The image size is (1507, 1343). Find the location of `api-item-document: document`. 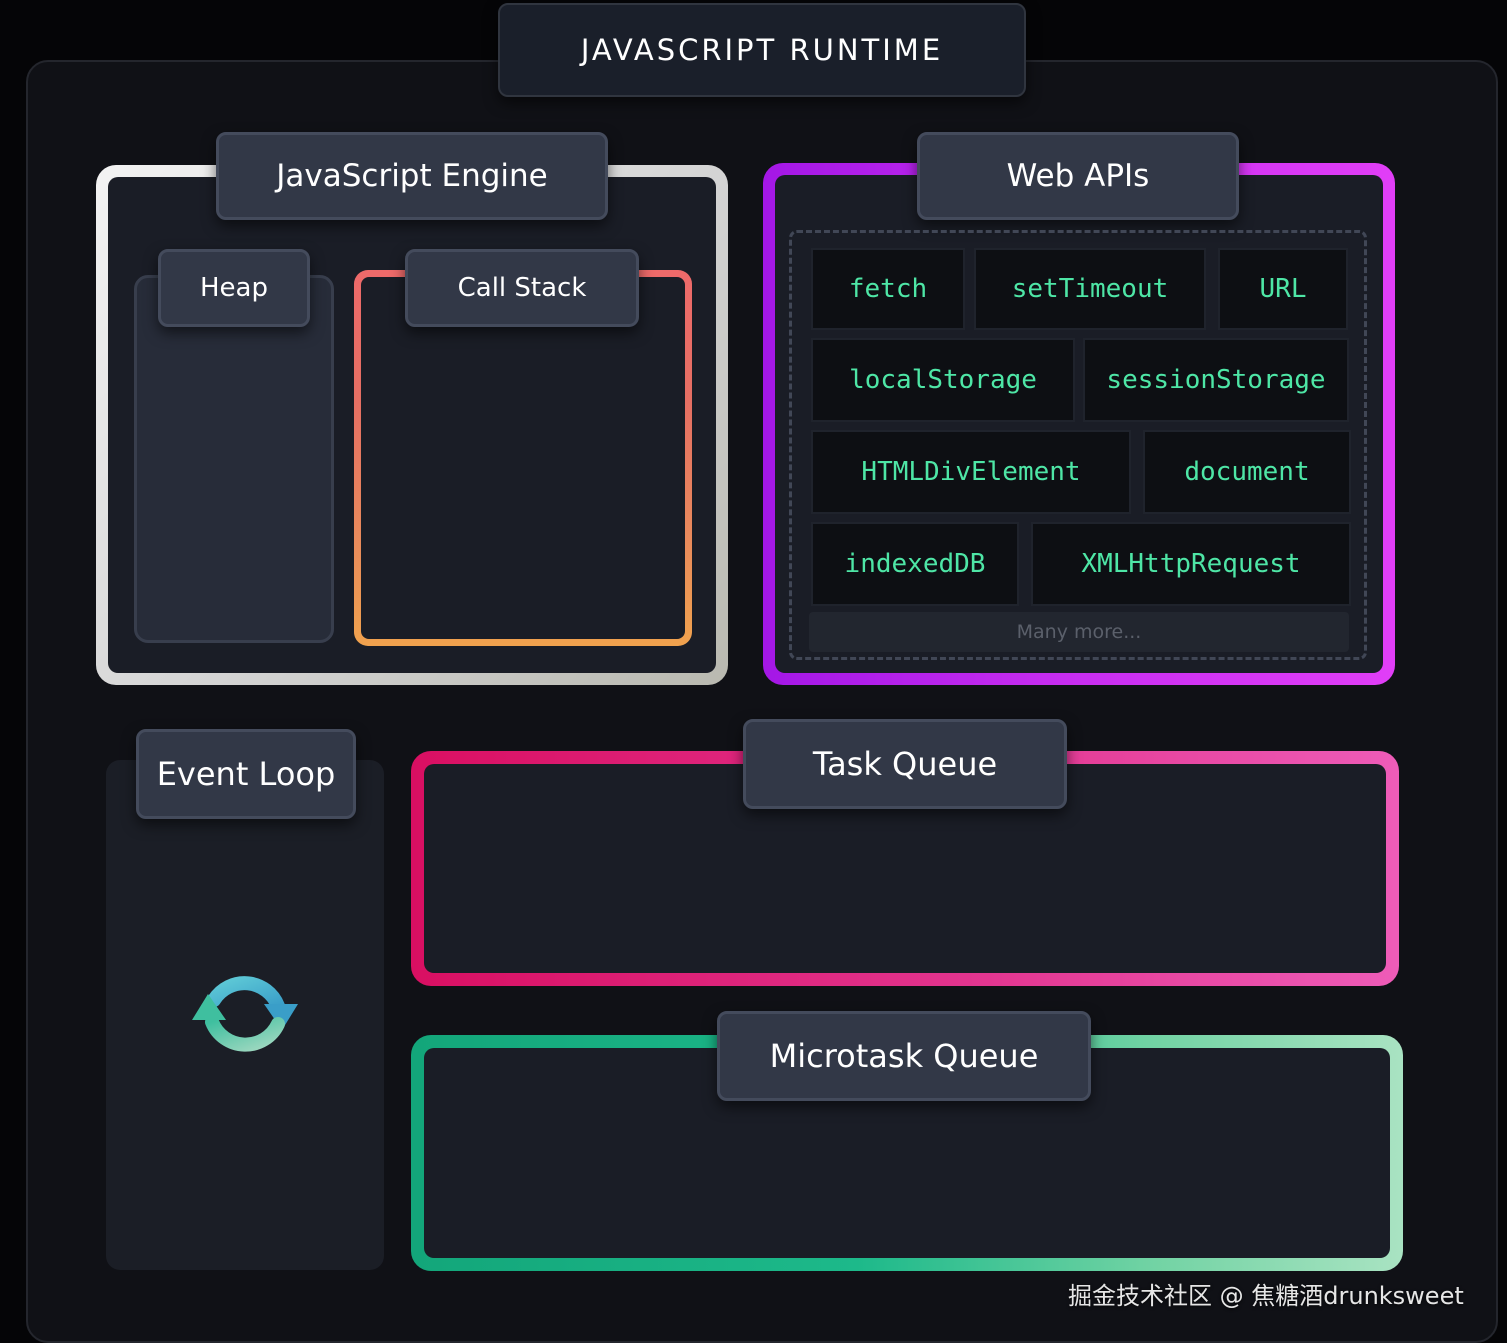

api-item-document: document is located at coordinates (1247, 472).